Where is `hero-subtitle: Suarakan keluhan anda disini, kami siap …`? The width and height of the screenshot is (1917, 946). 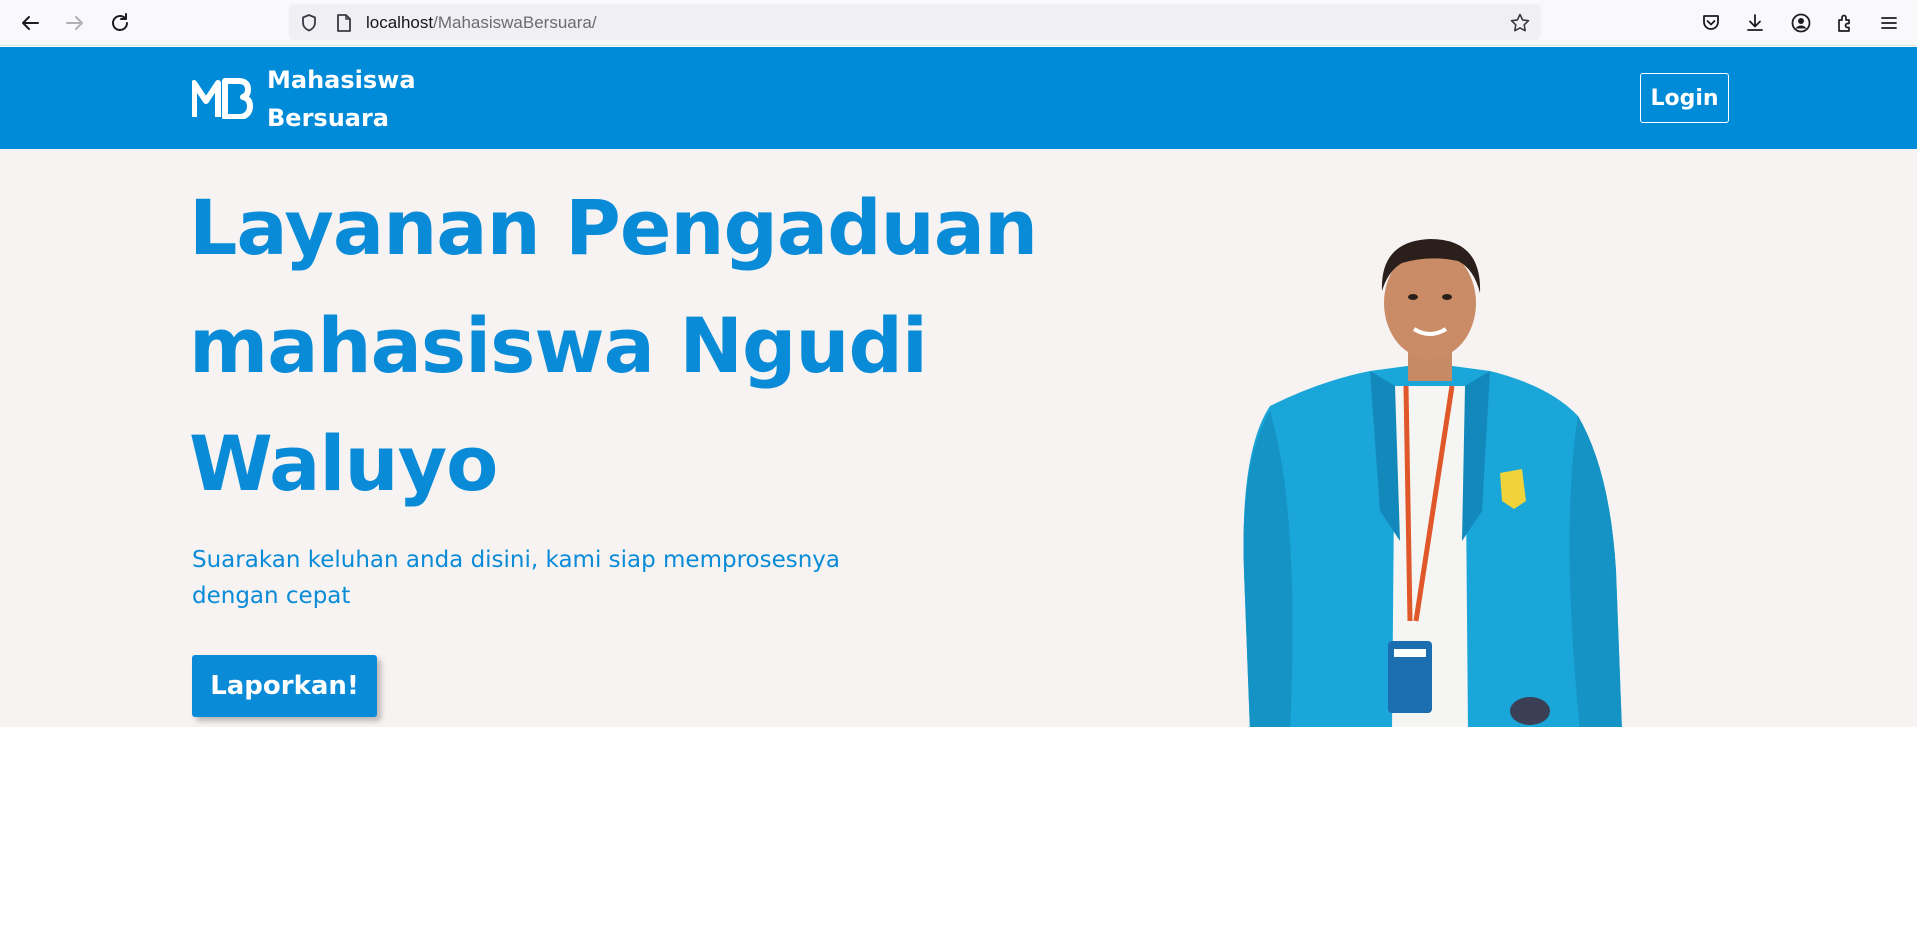 hero-subtitle: Suarakan keluhan anda disini, kami siap … is located at coordinates (516, 578).